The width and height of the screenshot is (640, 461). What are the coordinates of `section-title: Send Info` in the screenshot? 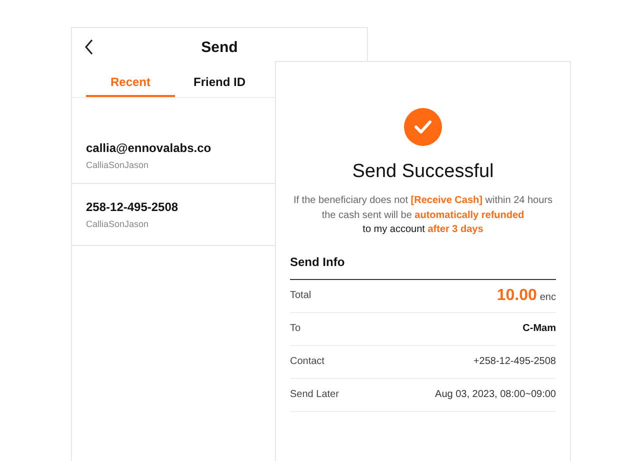 It's located at (317, 261).